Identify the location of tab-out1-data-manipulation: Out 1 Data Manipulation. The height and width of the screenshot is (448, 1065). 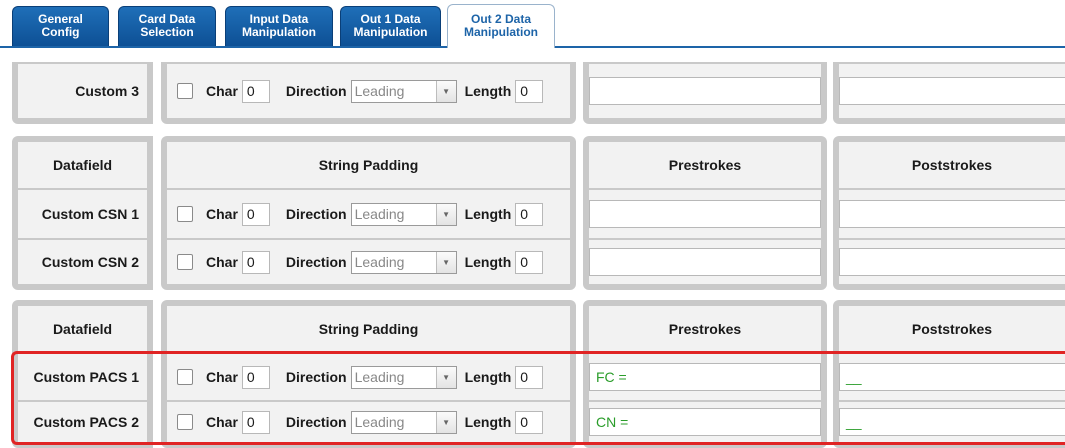
(390, 26).